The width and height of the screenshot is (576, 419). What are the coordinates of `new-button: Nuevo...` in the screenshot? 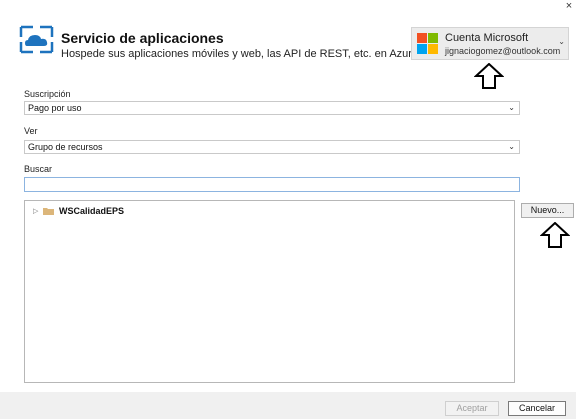 It's located at (547, 210).